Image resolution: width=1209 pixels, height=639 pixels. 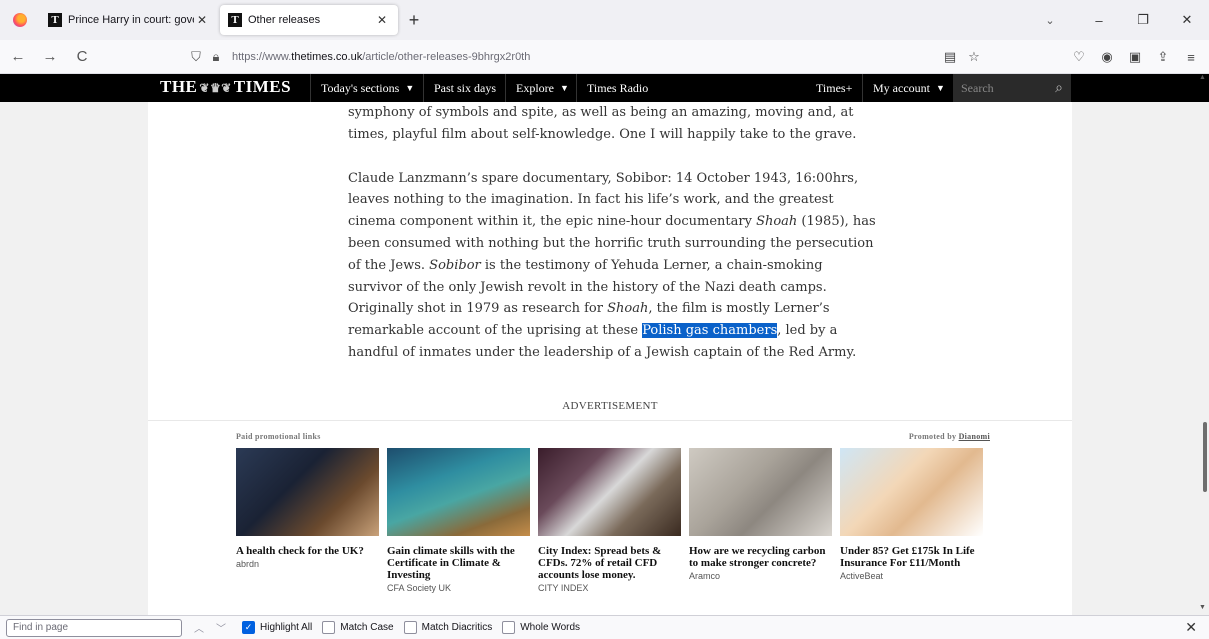 I want to click on promoted-by-label: Promoted by, so click(x=932, y=436).